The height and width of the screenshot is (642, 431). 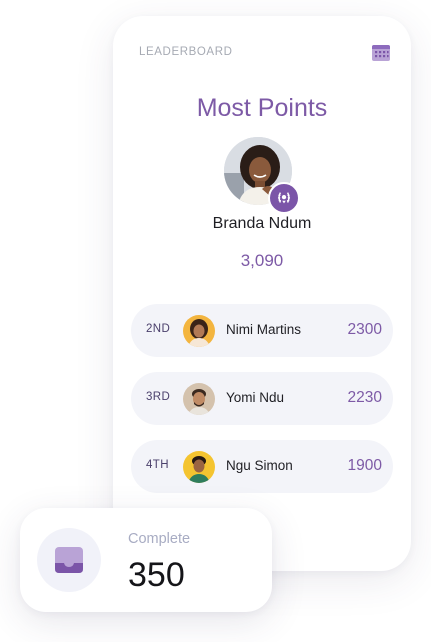 What do you see at coordinates (262, 260) in the screenshot?
I see `winner-points: 3,090` at bounding box center [262, 260].